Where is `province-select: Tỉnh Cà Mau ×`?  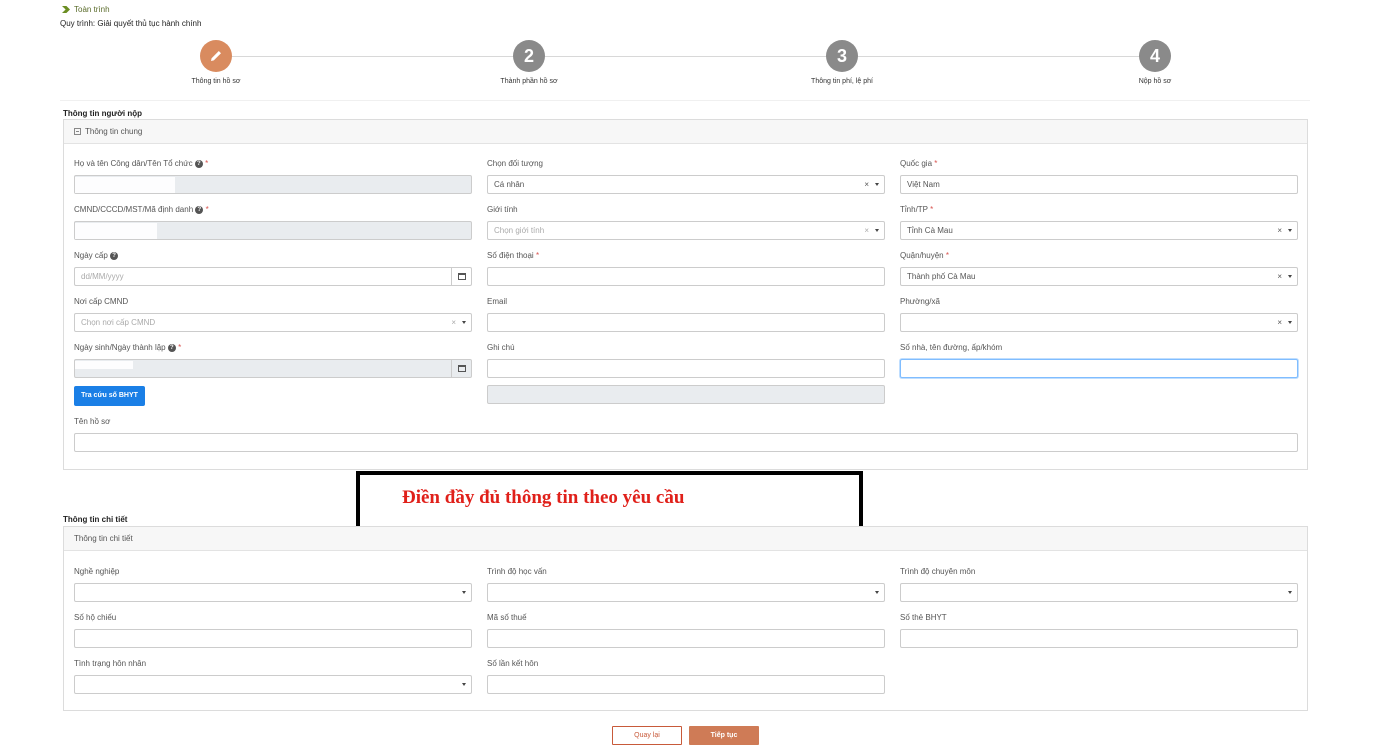 province-select: Tỉnh Cà Mau × is located at coordinates (1099, 230).